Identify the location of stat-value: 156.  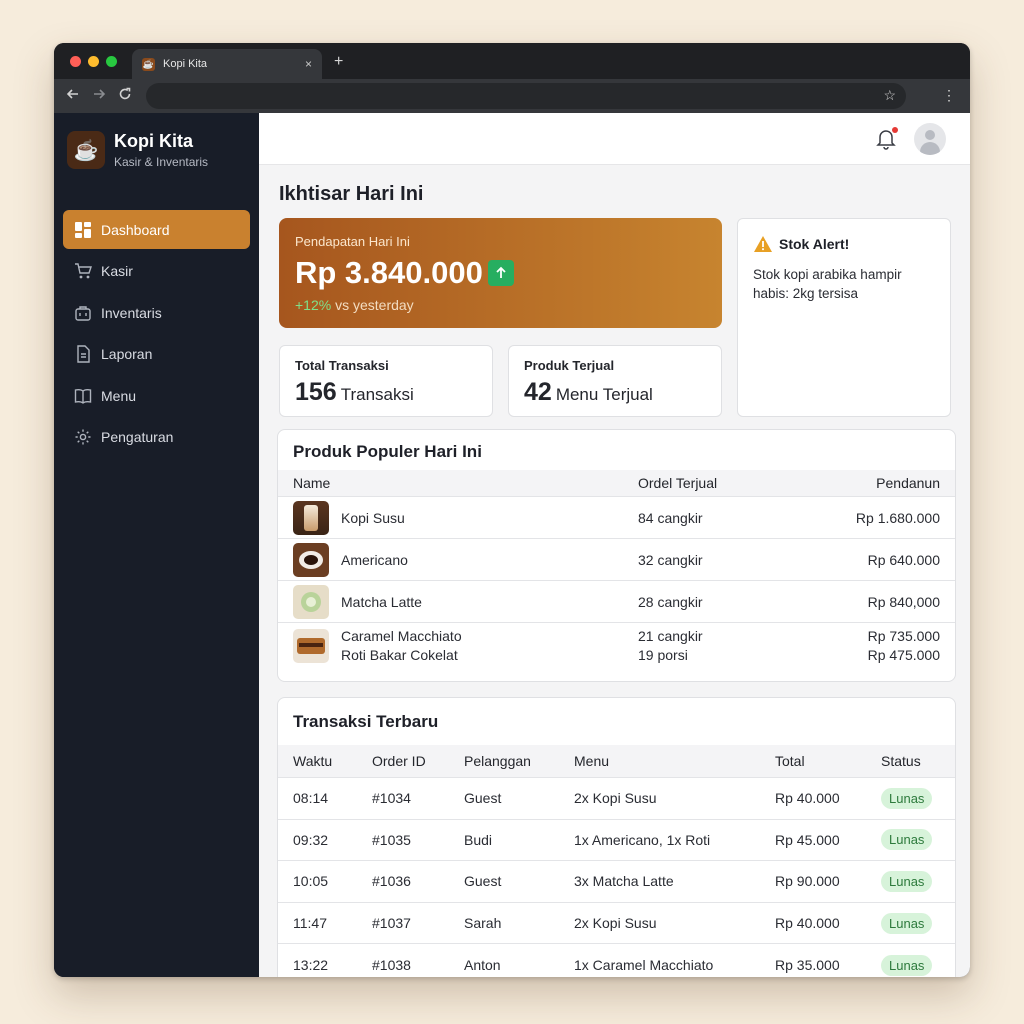
(316, 392).